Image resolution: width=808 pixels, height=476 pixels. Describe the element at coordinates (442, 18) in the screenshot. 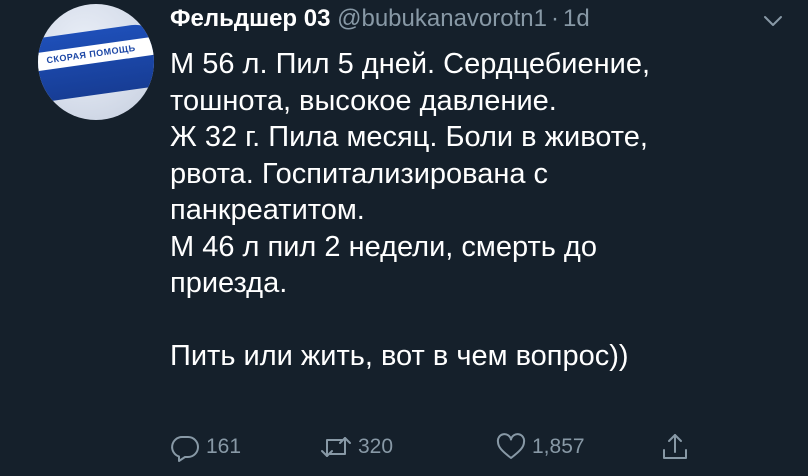

I see `author-handle: @bubukanavorotn1` at that location.